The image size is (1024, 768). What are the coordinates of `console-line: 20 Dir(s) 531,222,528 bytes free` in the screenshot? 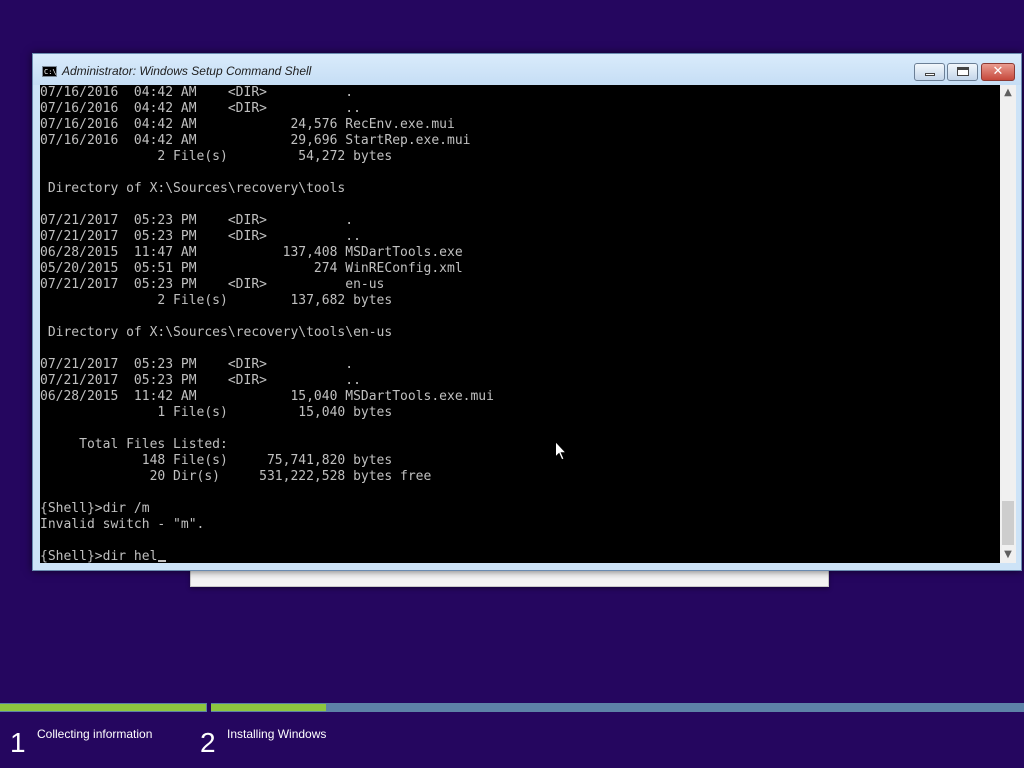 It's located at (236, 476).